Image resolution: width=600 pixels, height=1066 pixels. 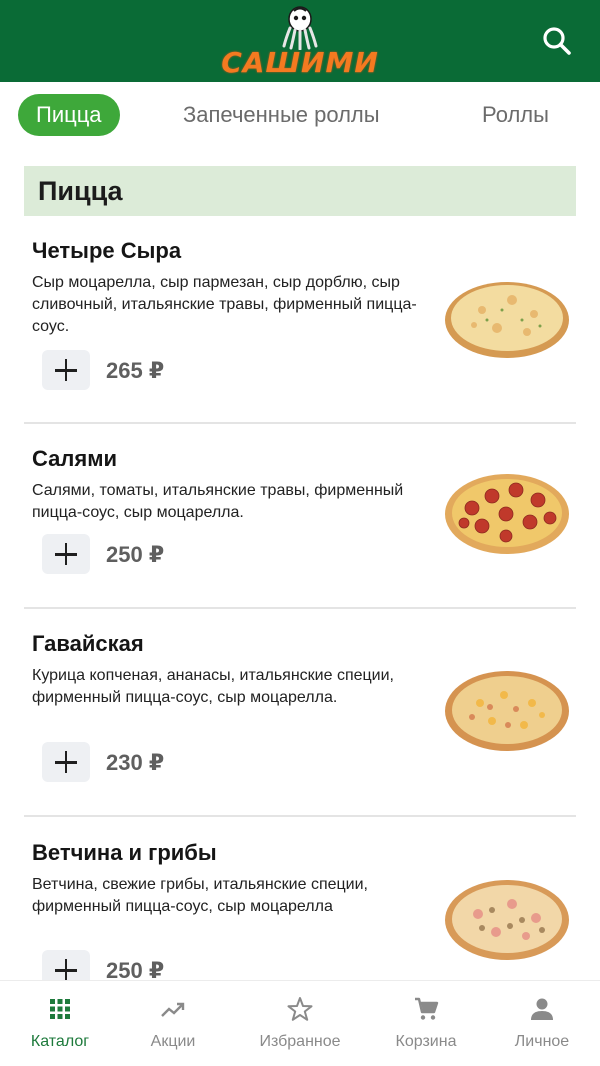 What do you see at coordinates (426, 1041) in the screenshot?
I see `nav-label: Корзина` at bounding box center [426, 1041].